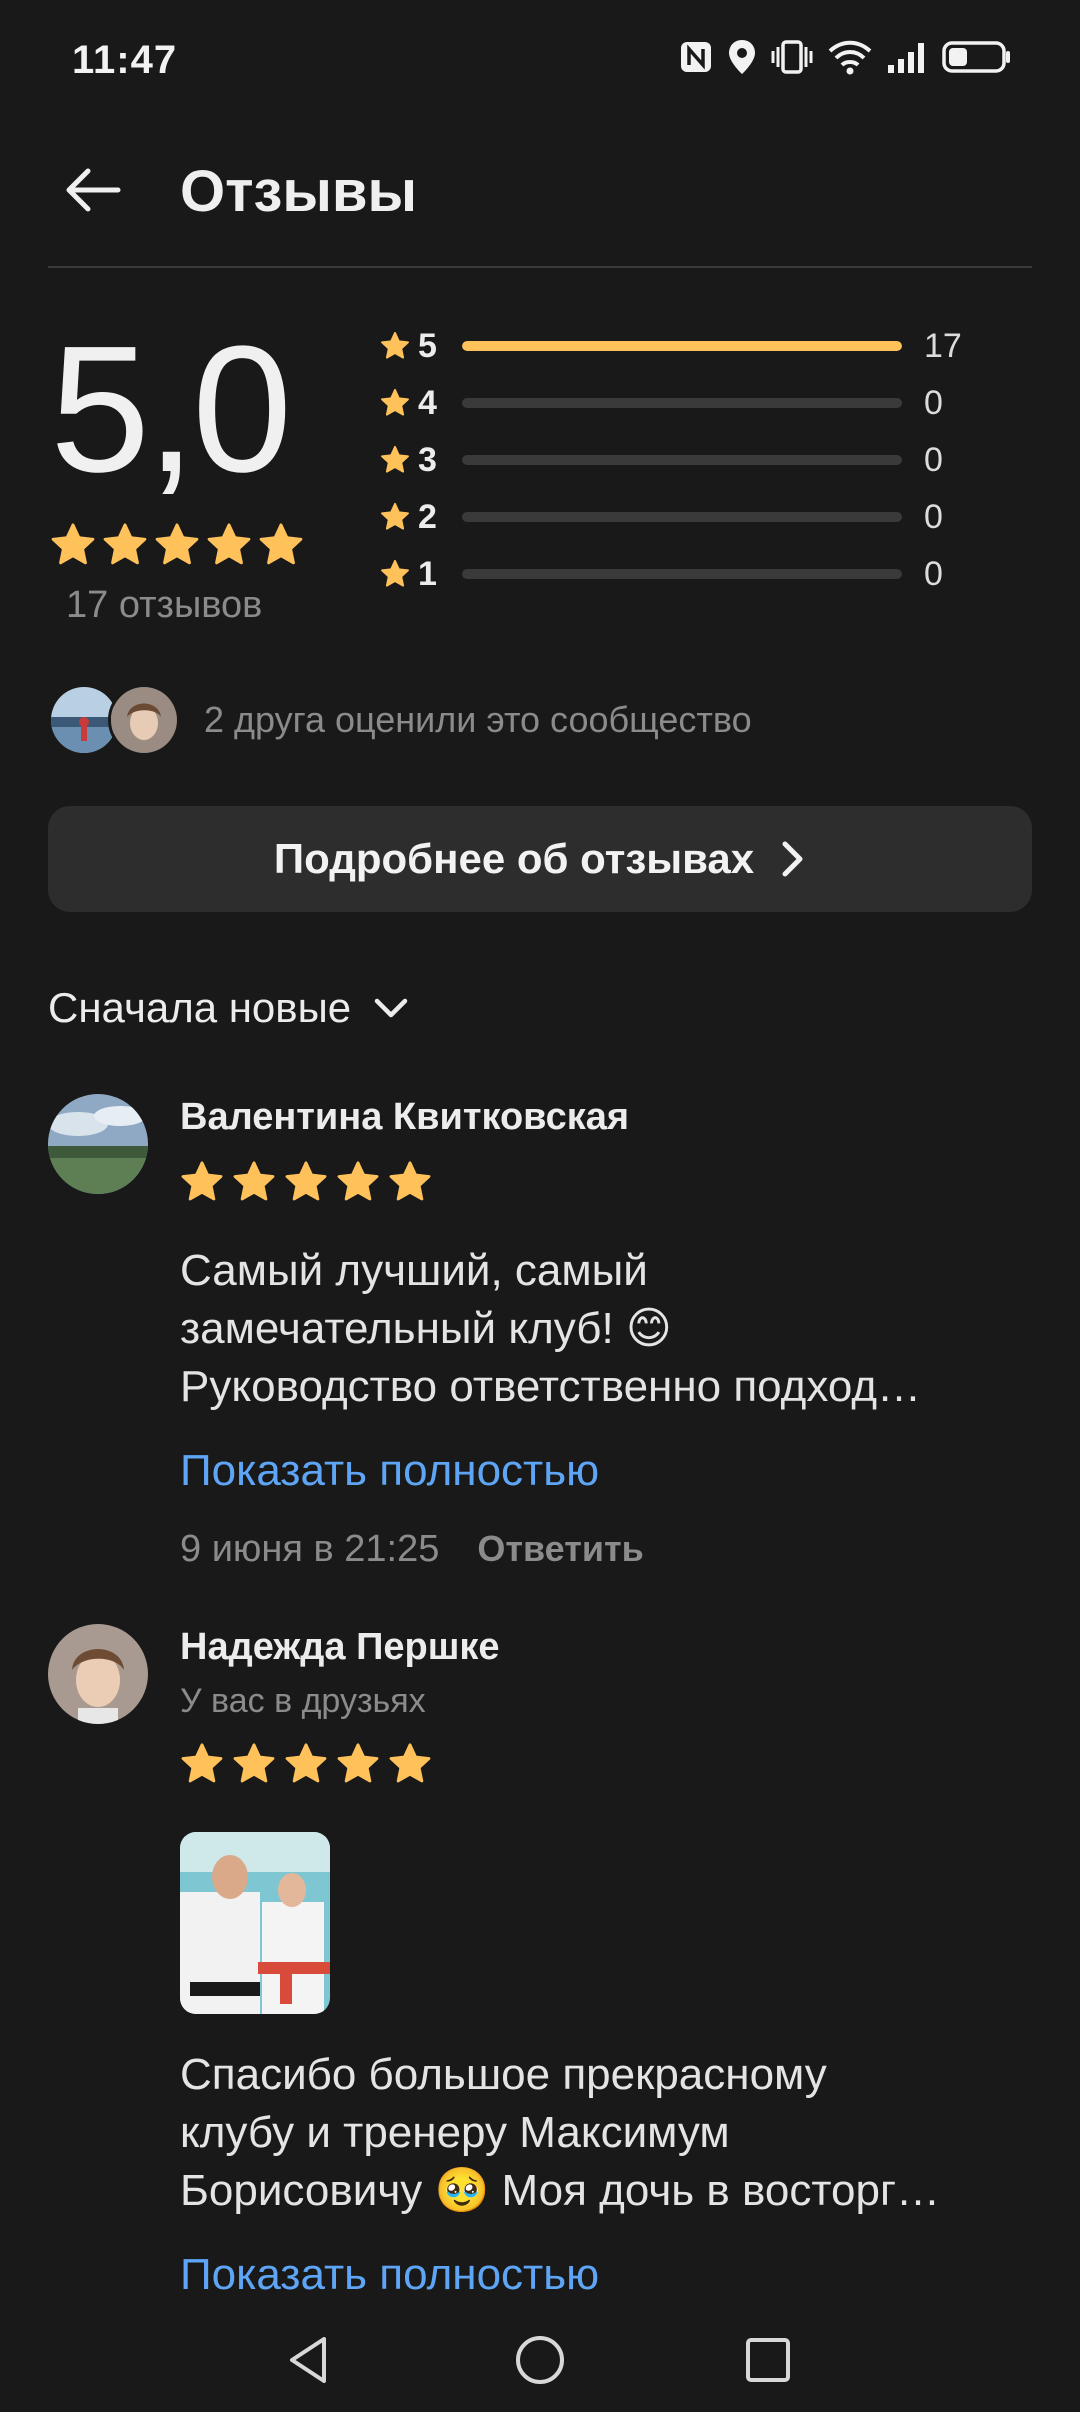 This screenshot has height=2412, width=1080. What do you see at coordinates (742, 57) in the screenshot?
I see `location-icon` at bounding box center [742, 57].